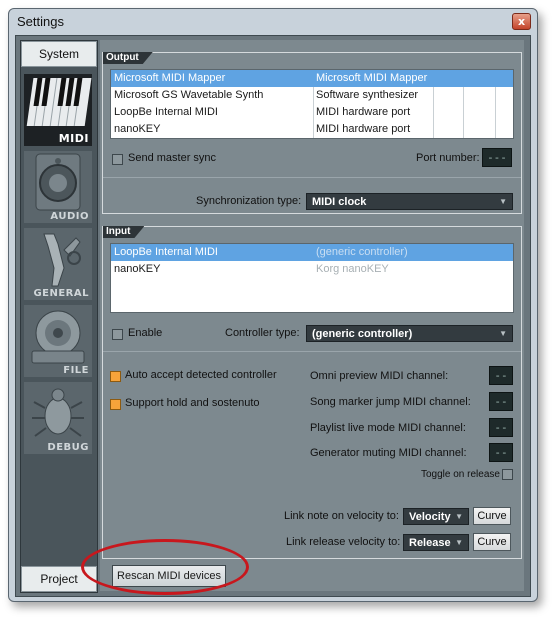 This screenshot has height=618, width=557. Describe the element at coordinates (501, 375) in the screenshot. I see `omni-channel-field: --` at that location.